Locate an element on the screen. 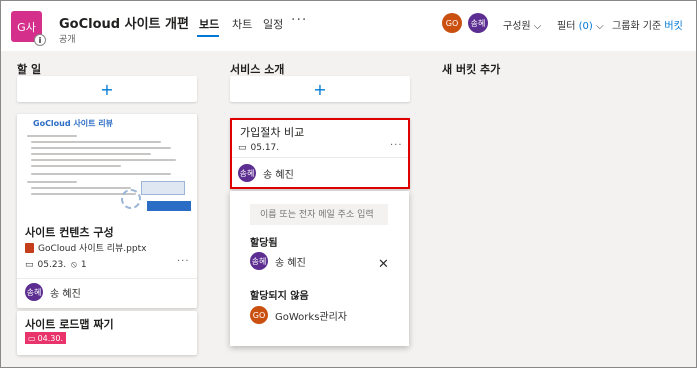  due-date: 04.30. is located at coordinates (50, 338).